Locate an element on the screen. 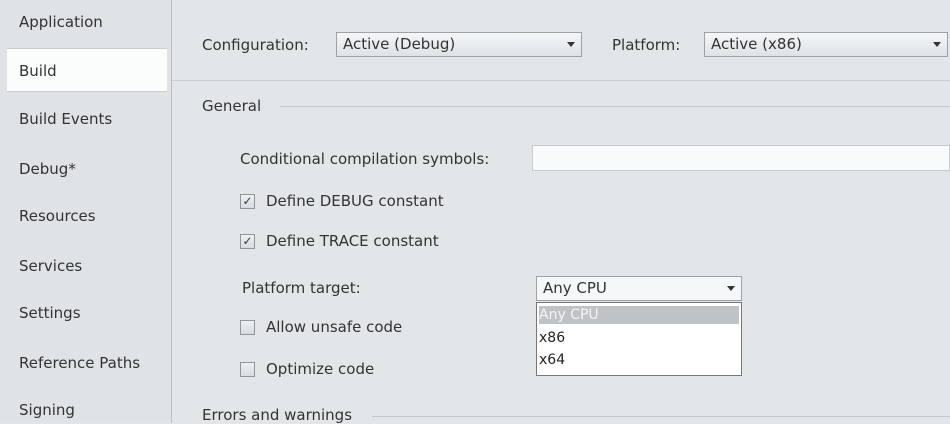 Image resolution: width=950 pixels, height=424 pixels. sidebar-item-debug: Debug* is located at coordinates (87, 169).